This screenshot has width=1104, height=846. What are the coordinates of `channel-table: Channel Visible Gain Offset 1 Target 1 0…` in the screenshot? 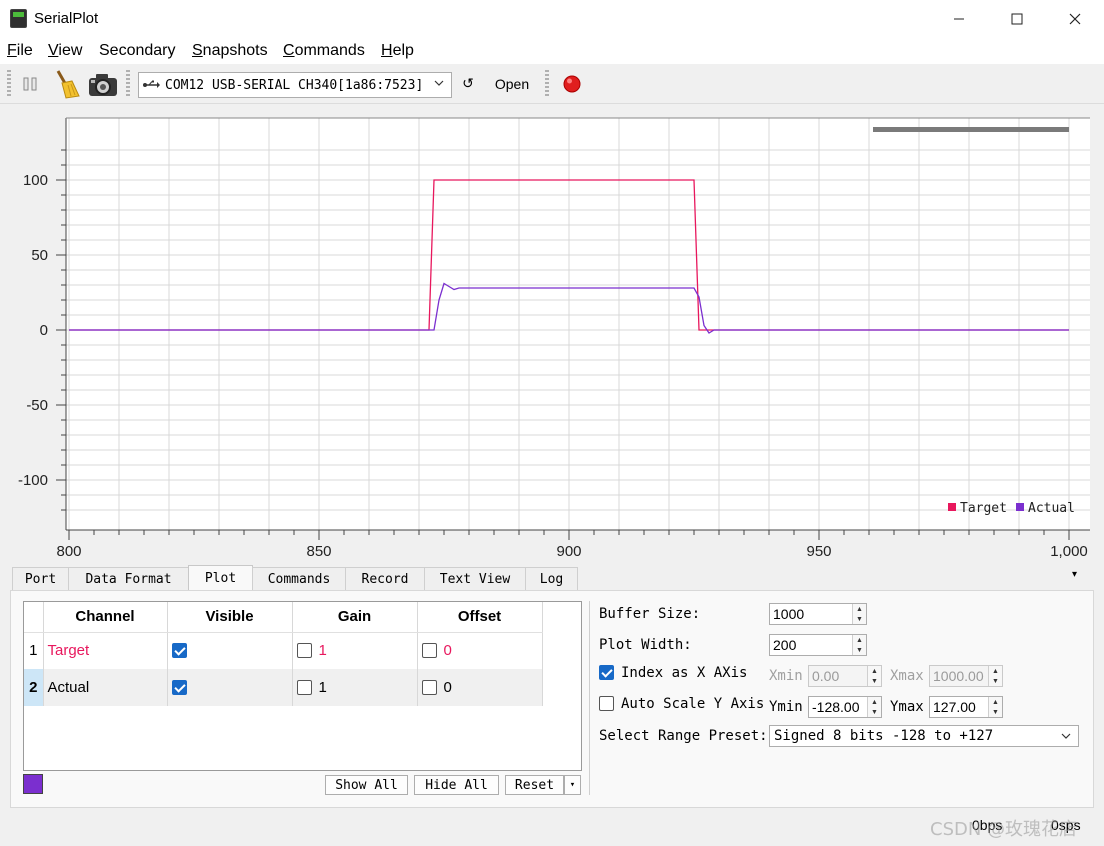 It's located at (302, 686).